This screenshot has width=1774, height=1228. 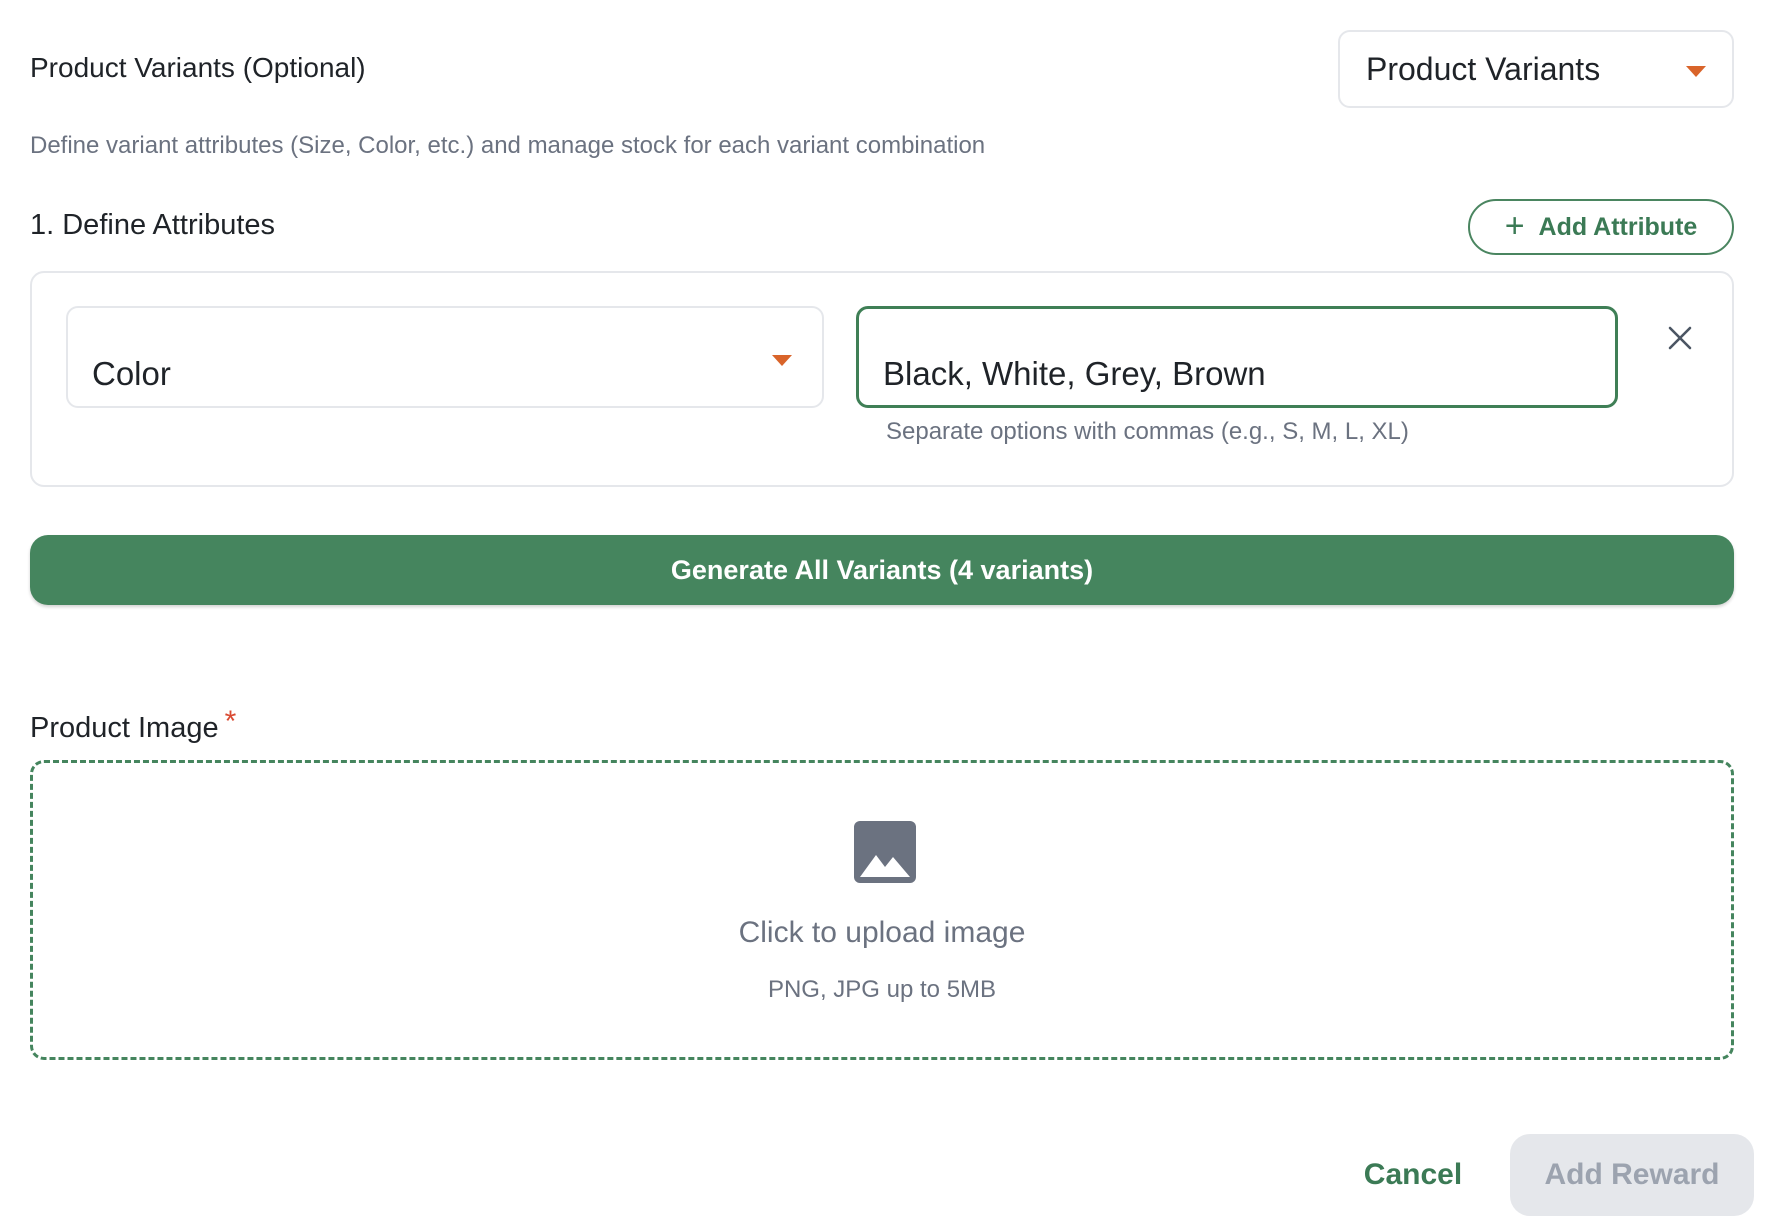 I want to click on close-icon, so click(x=1680, y=338).